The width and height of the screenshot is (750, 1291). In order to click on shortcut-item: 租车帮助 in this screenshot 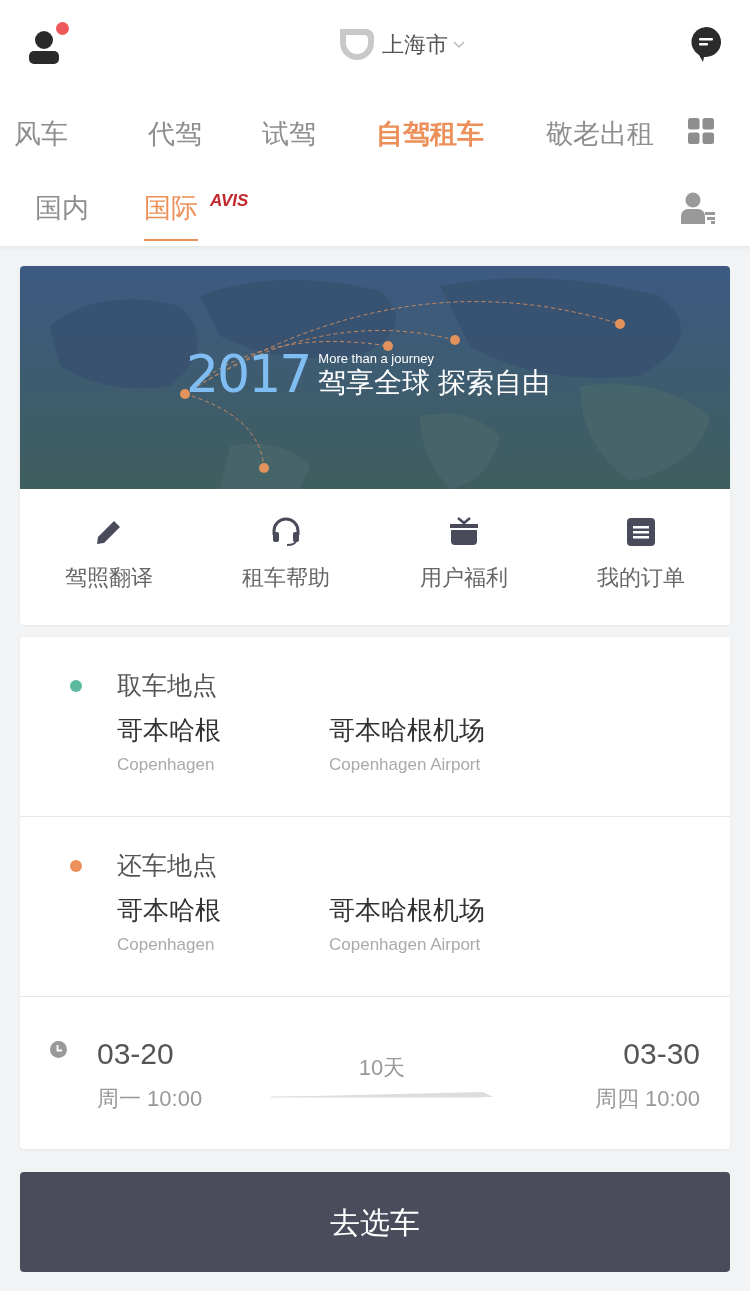, I will do `click(286, 557)`.